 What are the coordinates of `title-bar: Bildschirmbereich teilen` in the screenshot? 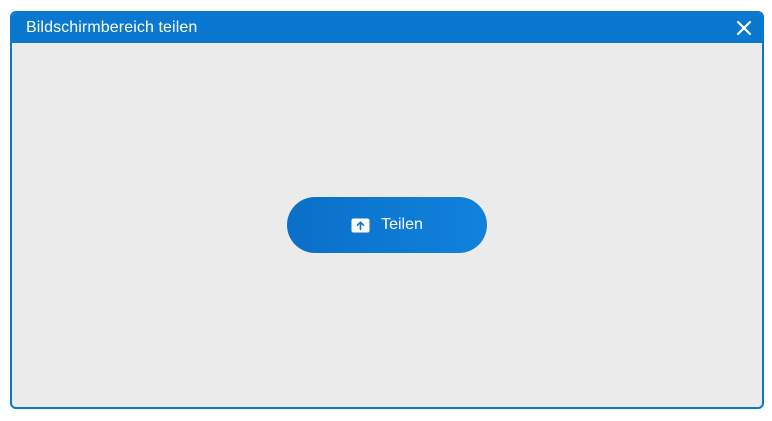 It's located at (387, 28).